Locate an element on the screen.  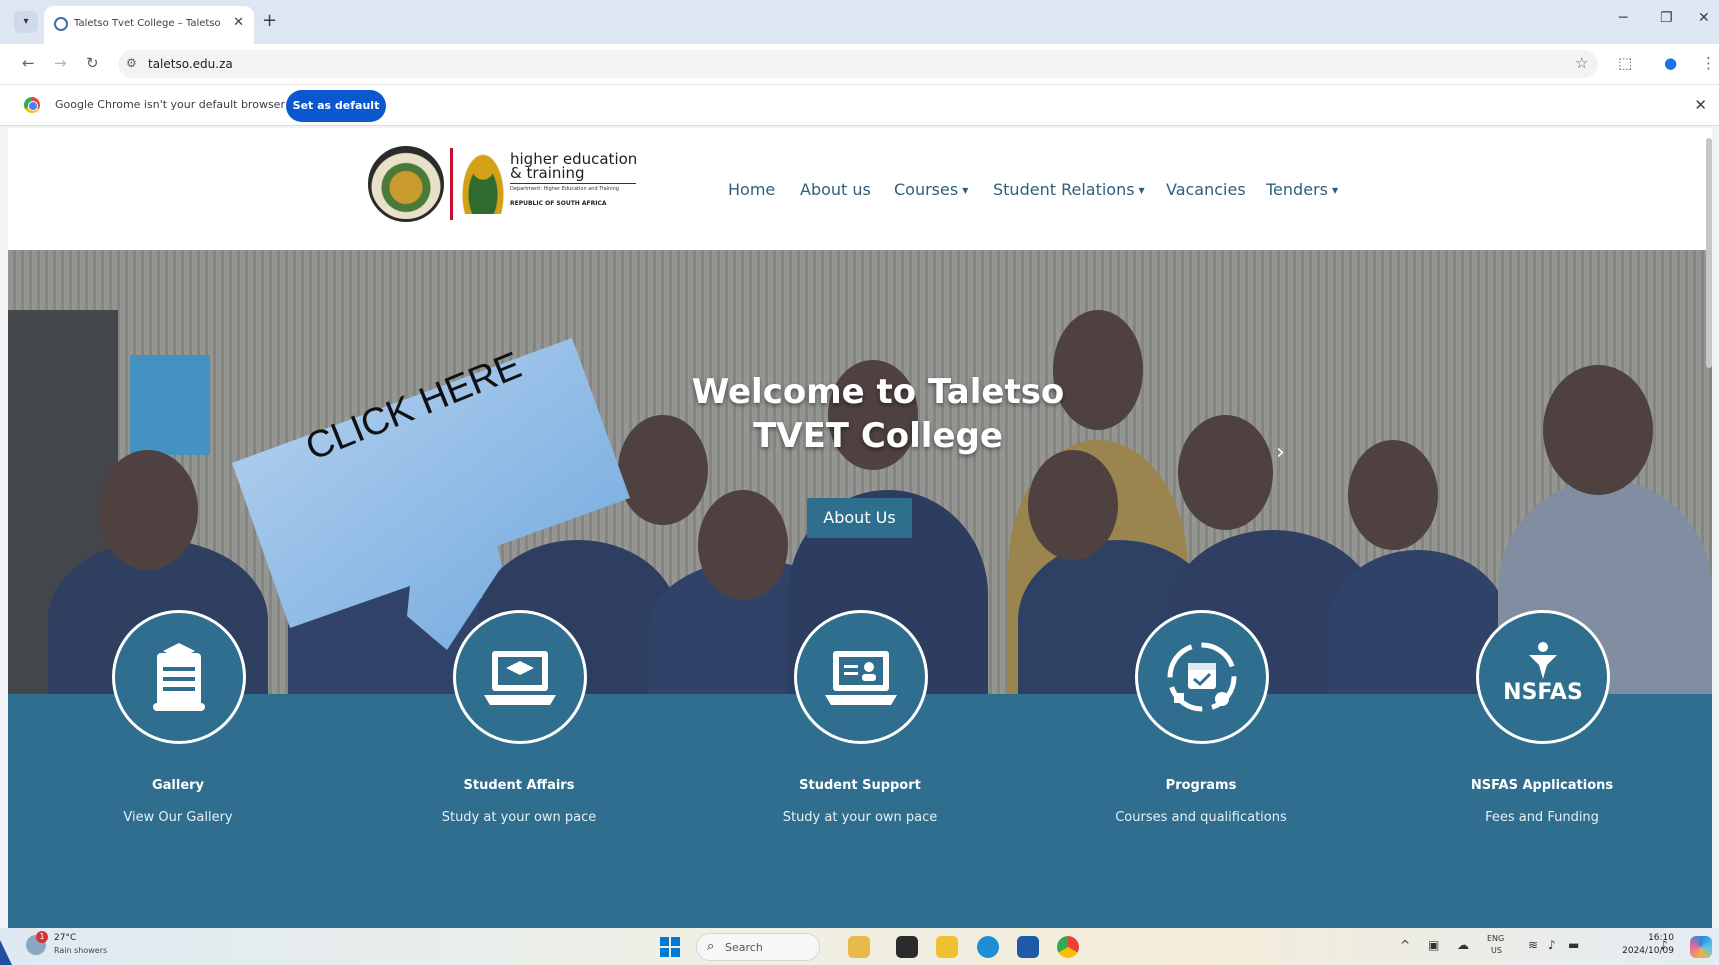
notifications-bell-icon: ♪ is located at coordinates (1664, 945).